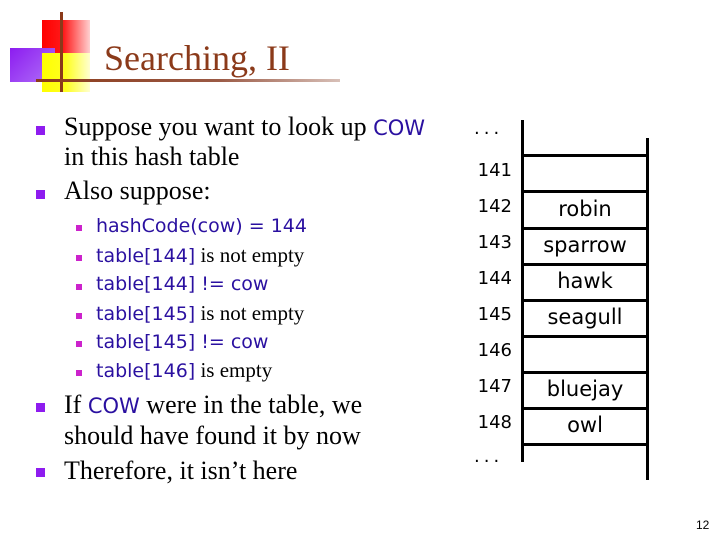 The image size is (720, 540). What do you see at coordinates (585, 389) in the screenshot?
I see `table-cell: bluejay` at bounding box center [585, 389].